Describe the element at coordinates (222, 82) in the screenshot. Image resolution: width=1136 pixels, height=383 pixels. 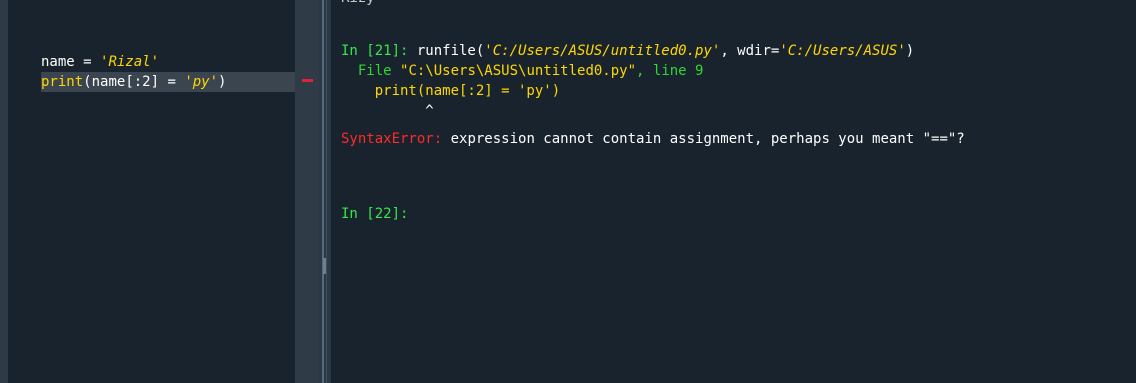
I see `close-paren: )` at that location.